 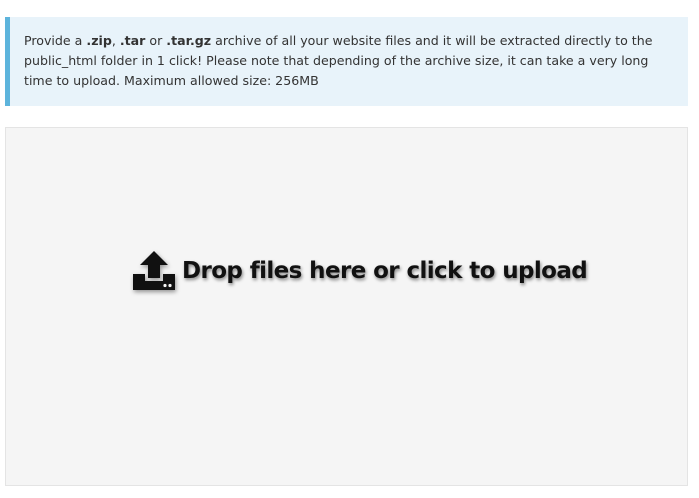 What do you see at coordinates (385, 271) in the screenshot?
I see `dropzone-label: Drop files here or click to upload` at bounding box center [385, 271].